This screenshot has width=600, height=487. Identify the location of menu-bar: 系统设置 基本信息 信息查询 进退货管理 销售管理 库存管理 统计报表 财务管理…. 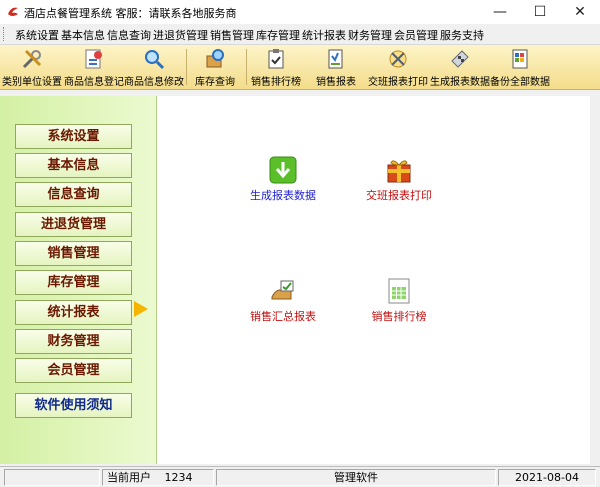
(300, 34).